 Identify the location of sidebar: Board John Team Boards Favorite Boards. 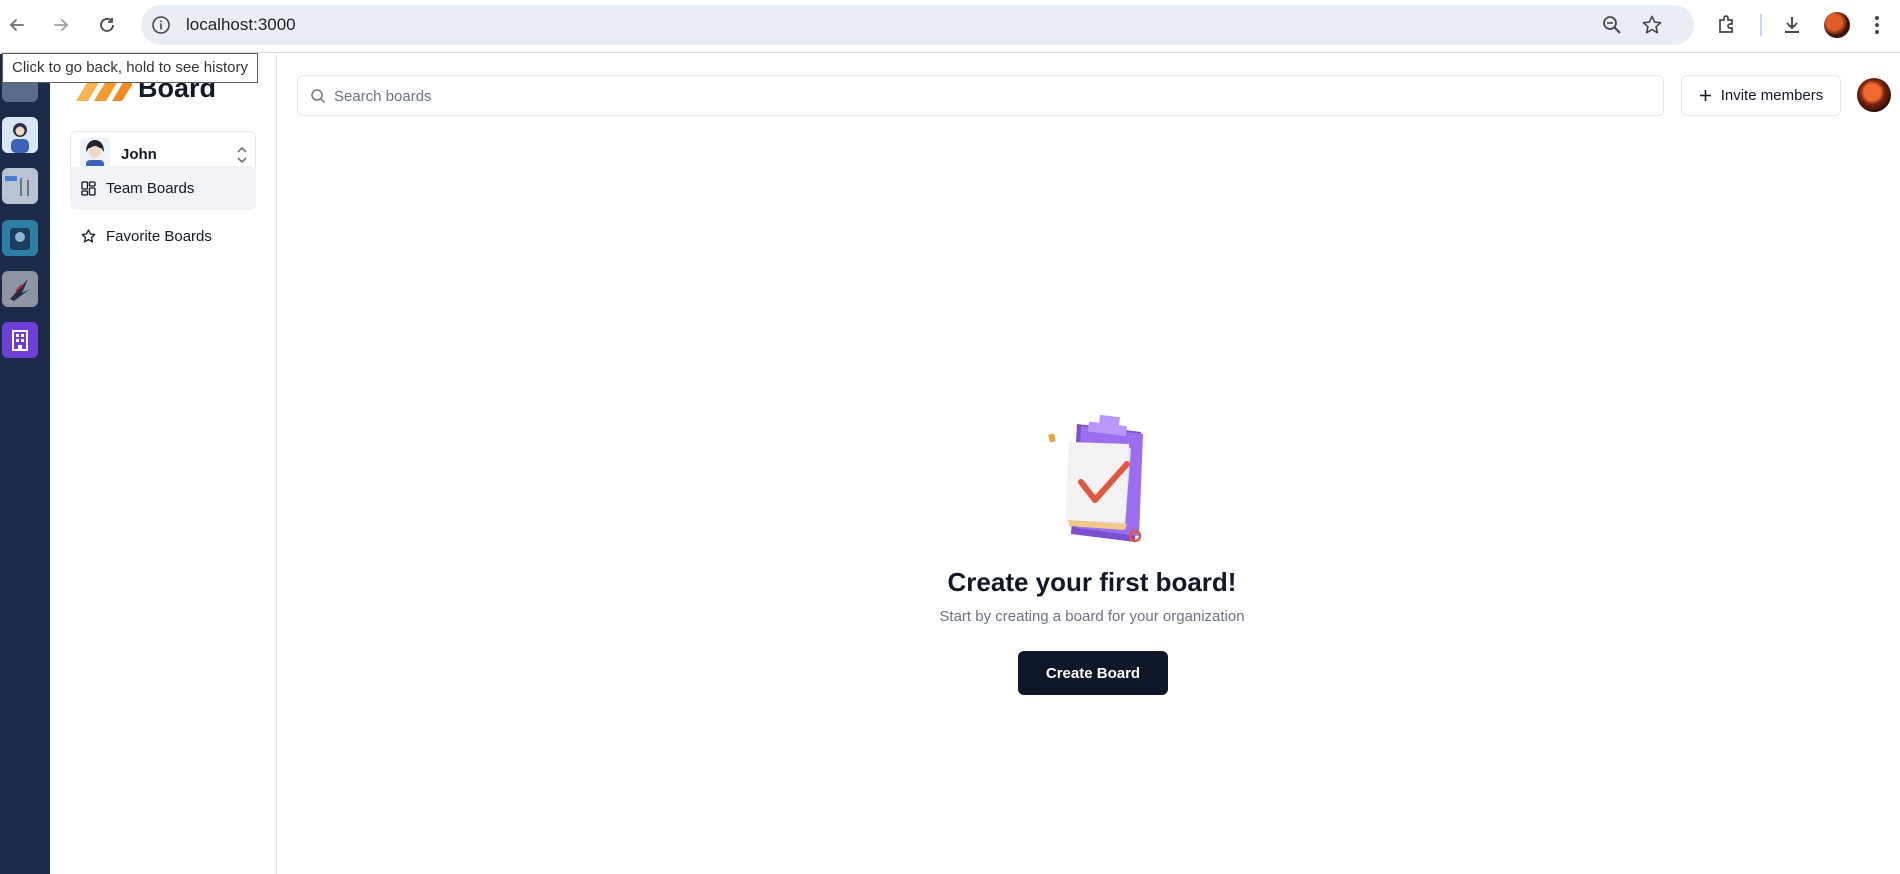
(163, 464).